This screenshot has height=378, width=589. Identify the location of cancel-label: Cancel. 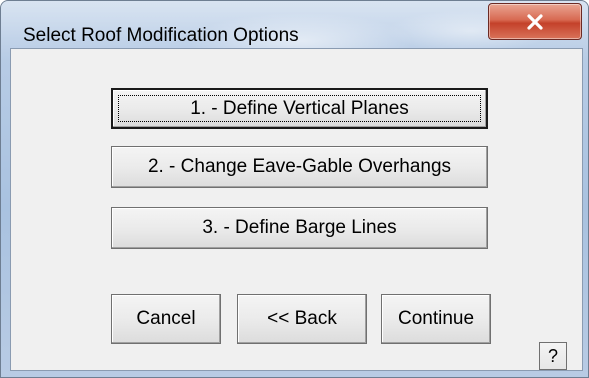
(166, 318).